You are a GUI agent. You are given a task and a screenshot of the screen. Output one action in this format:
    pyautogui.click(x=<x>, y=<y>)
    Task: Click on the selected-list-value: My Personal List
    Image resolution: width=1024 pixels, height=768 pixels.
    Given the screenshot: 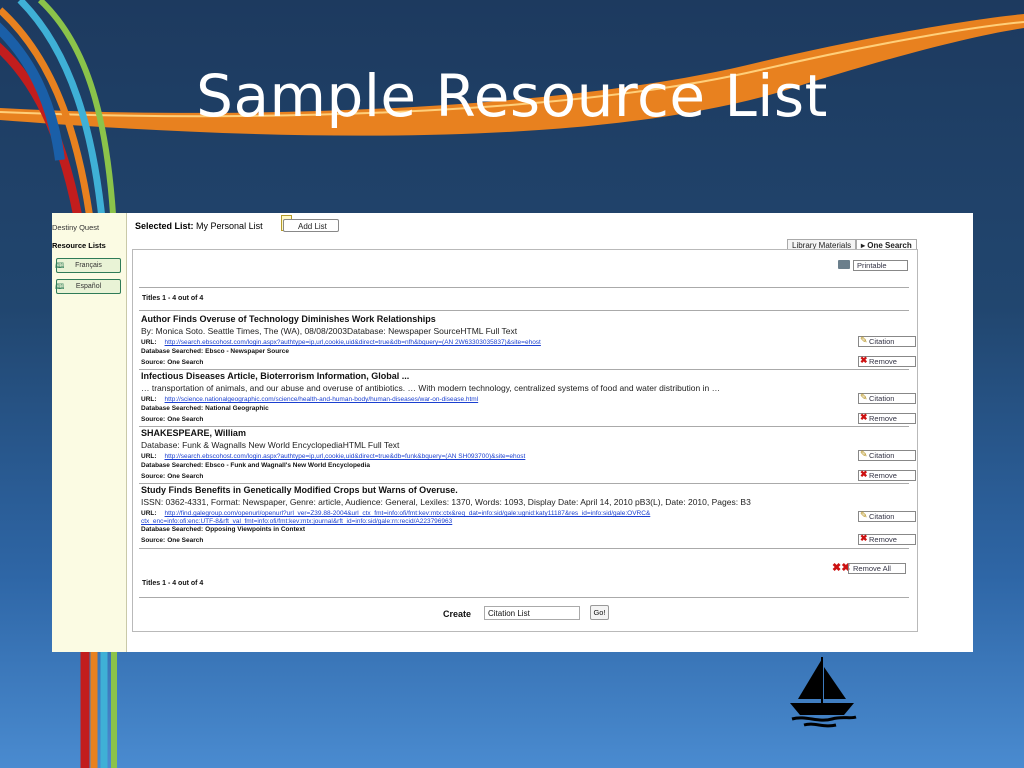 What is the action you would take?
    pyautogui.click(x=229, y=226)
    